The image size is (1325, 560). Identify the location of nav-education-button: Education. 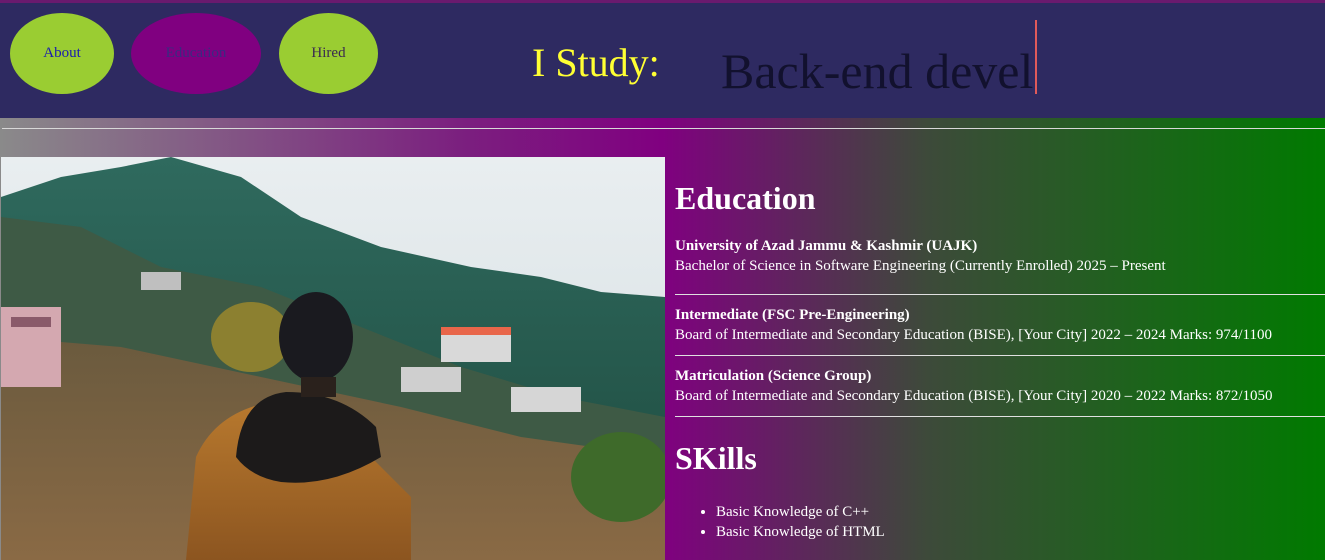
(196, 53).